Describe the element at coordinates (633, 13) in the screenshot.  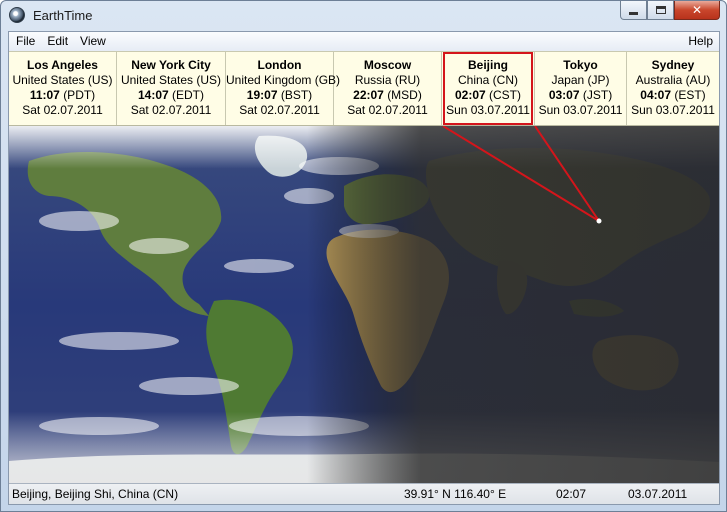
I see `minimize-icon` at that location.